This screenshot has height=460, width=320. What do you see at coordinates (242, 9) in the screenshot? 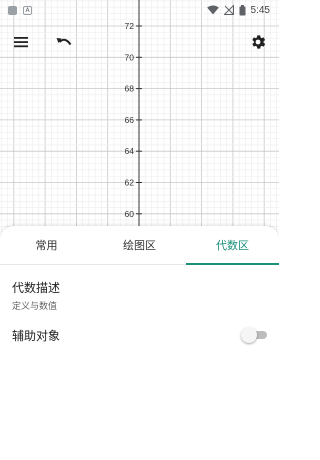
I see `battery-icon` at bounding box center [242, 9].